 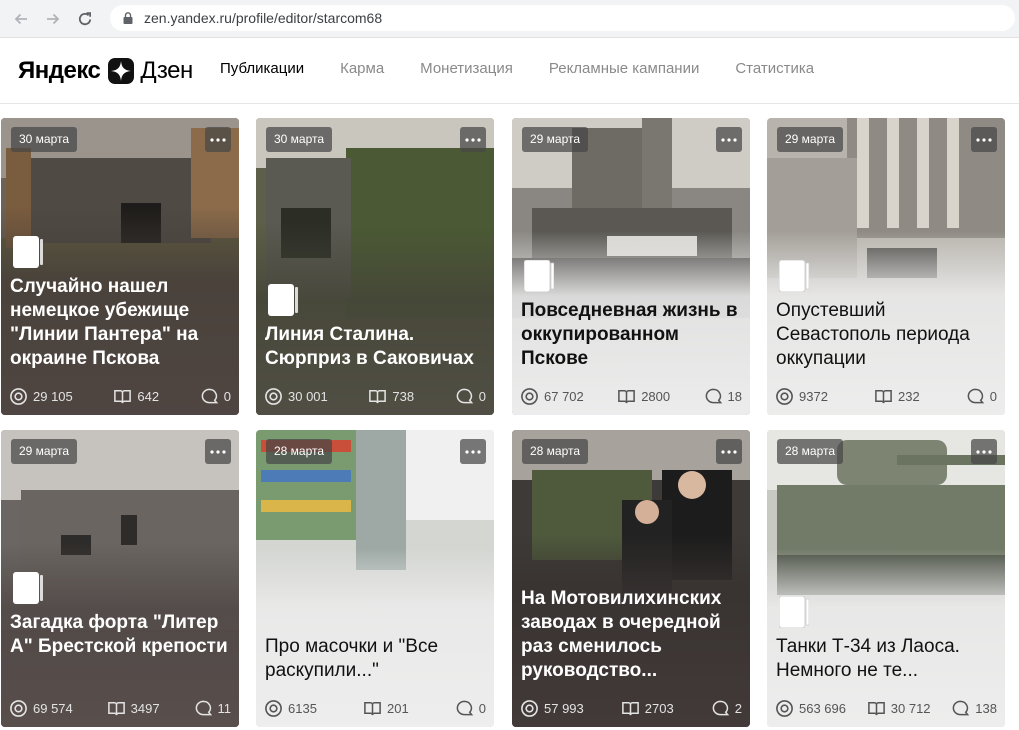 I want to click on nav-statistics: Статистика, so click(x=774, y=68).